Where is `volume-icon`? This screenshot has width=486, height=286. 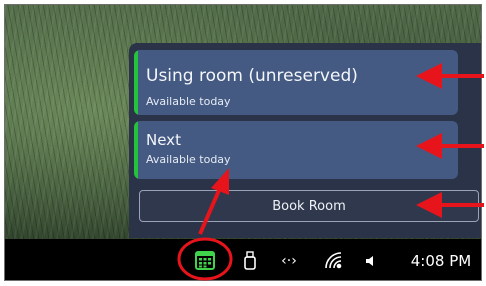
volume-icon is located at coordinates (371, 261).